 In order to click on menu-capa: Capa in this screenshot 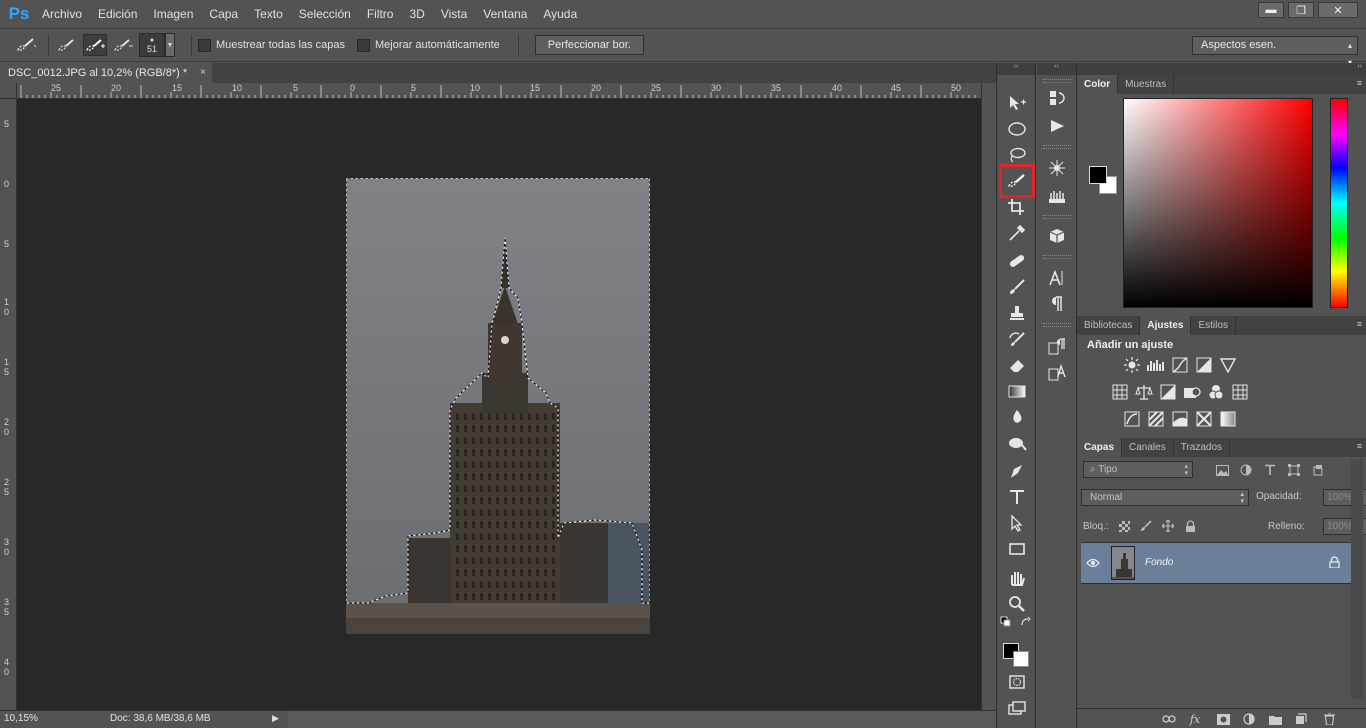, I will do `click(223, 14)`.